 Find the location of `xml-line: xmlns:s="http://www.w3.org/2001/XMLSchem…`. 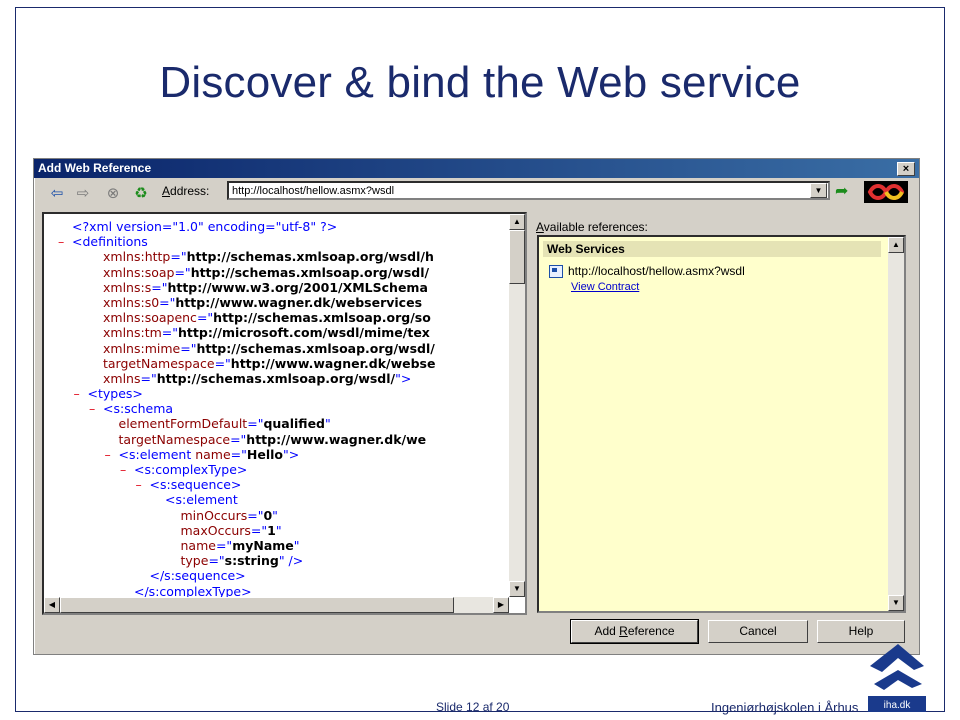

xml-line: xmlns:s="http://www.w3.org/2001/XMLSchem… is located at coordinates (239, 287).